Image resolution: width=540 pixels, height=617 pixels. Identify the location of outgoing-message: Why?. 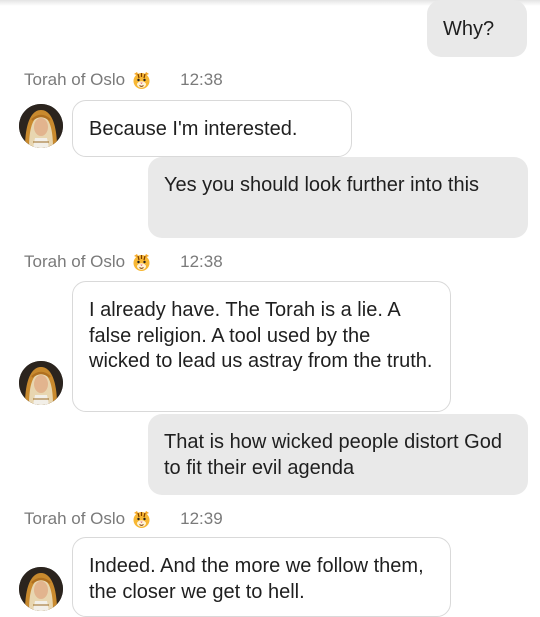
(477, 28).